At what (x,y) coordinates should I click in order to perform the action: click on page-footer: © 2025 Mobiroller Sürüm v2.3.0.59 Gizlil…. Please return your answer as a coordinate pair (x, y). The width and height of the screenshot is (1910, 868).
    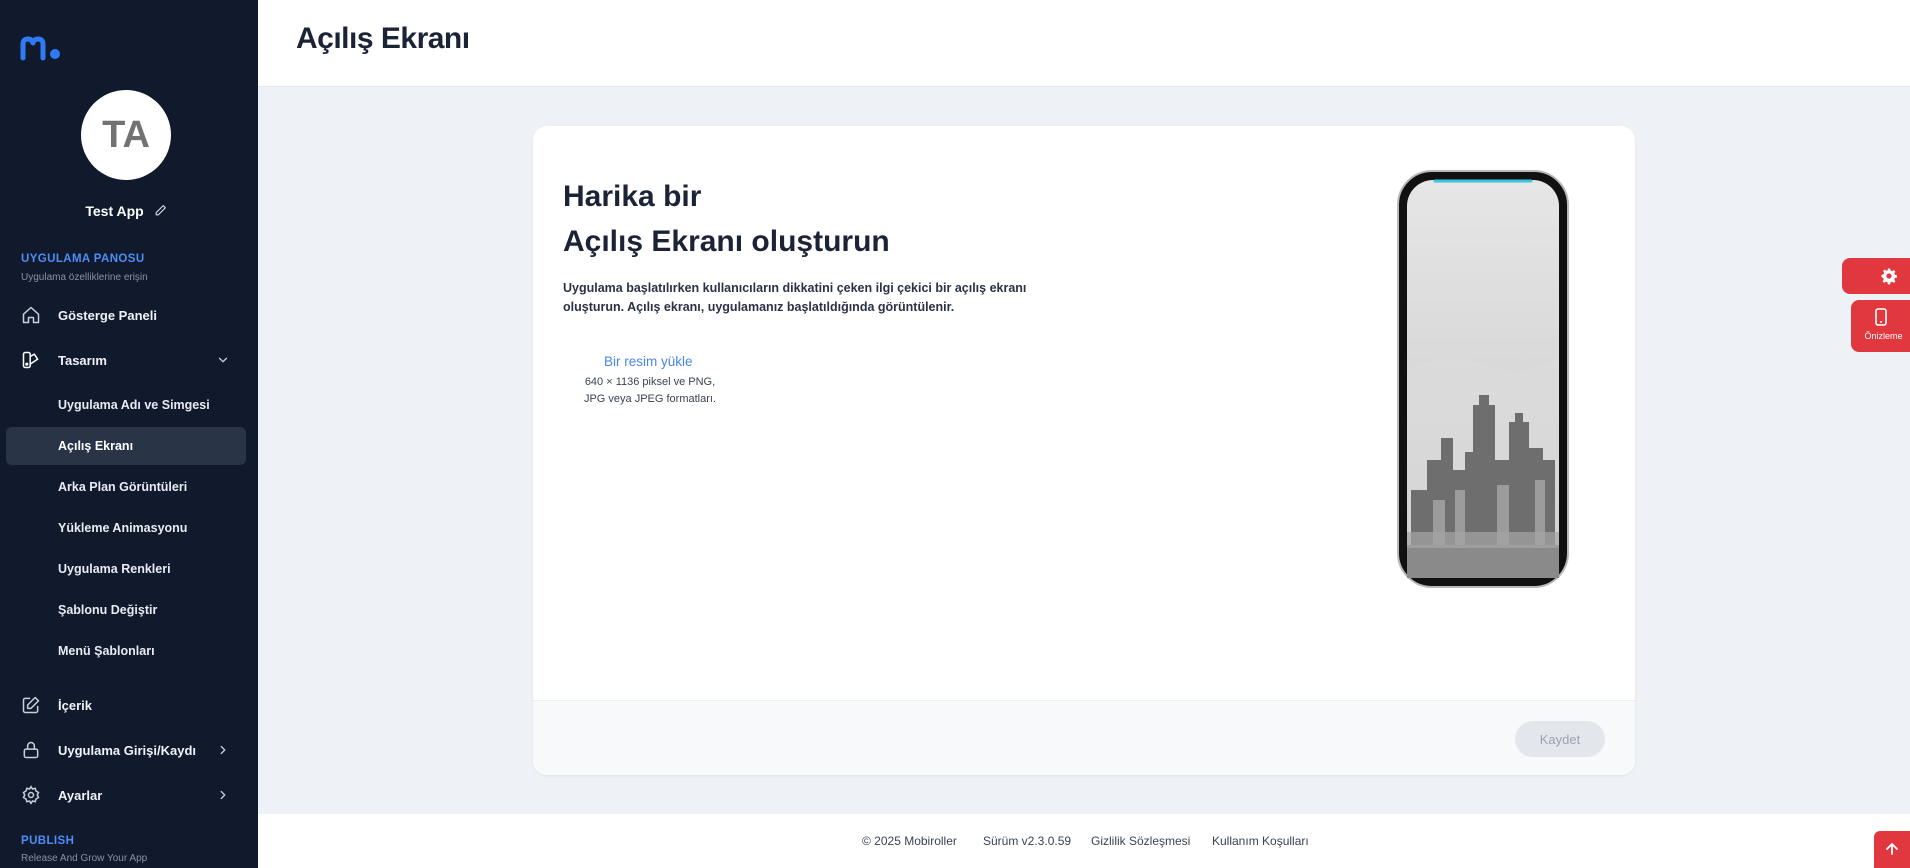
    Looking at the image, I should click on (1084, 841).